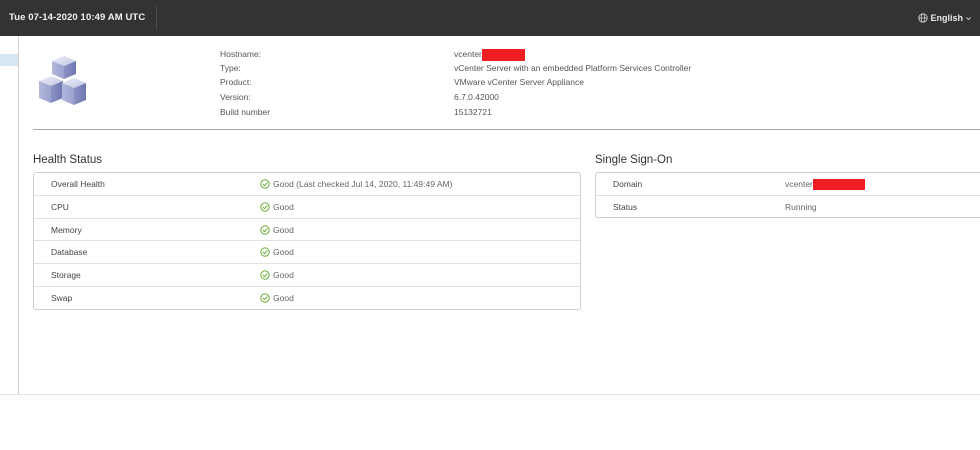  What do you see at coordinates (66, 275) in the screenshot?
I see `health-row-label: Storage` at bounding box center [66, 275].